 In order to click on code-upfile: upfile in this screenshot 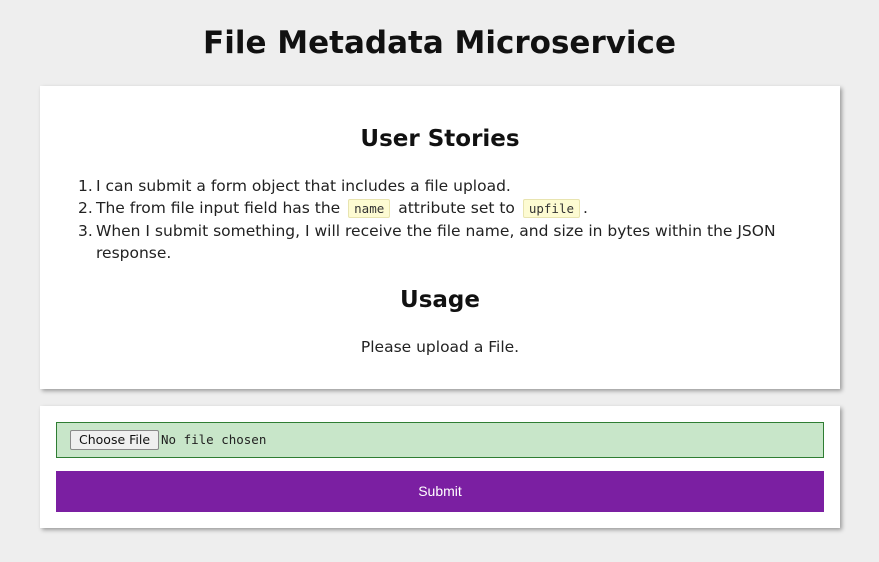, I will do `click(551, 208)`.